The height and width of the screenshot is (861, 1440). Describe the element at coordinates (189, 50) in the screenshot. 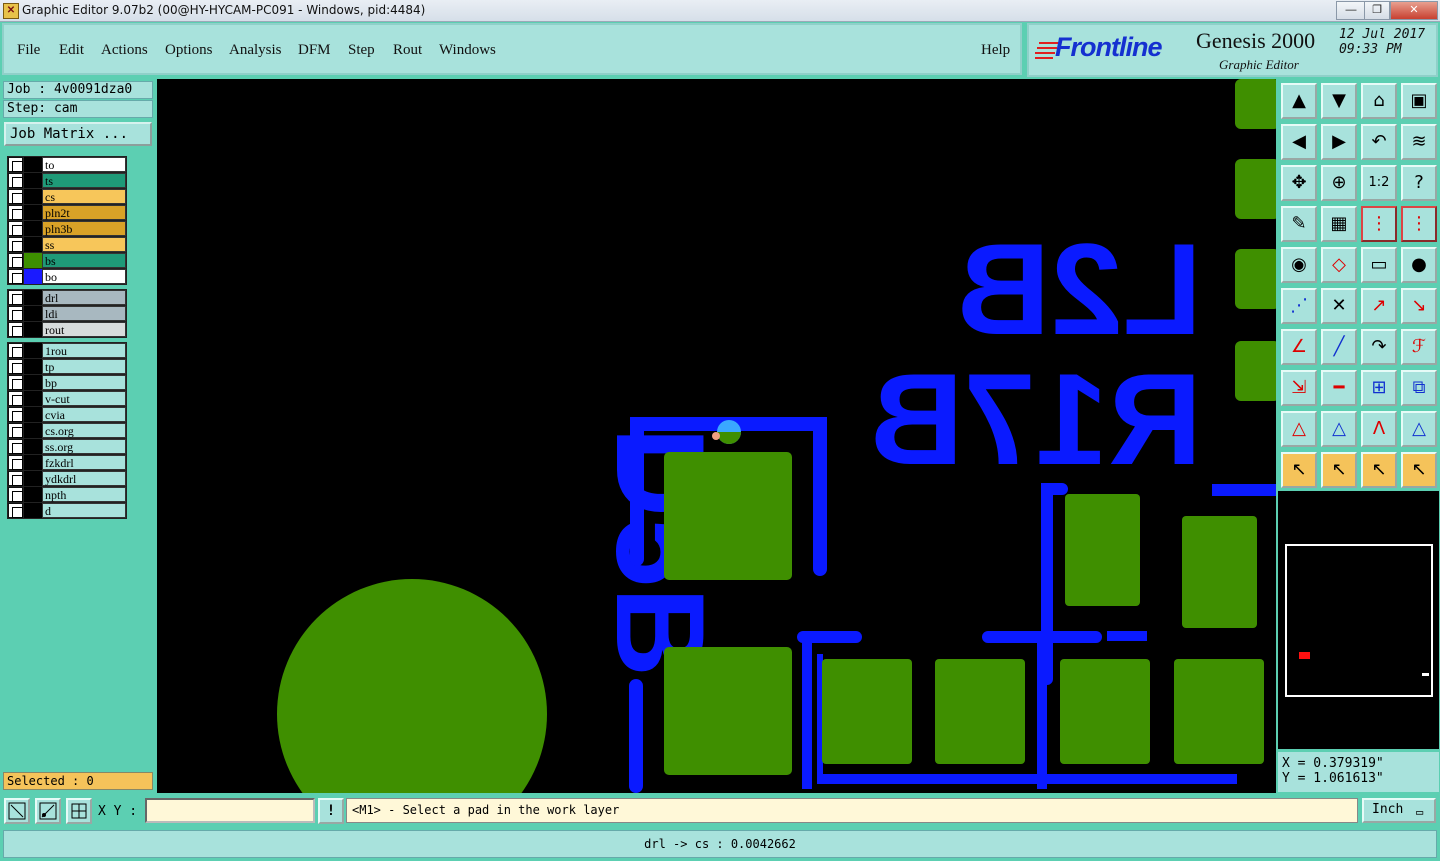

I see `menu-options: Options` at that location.